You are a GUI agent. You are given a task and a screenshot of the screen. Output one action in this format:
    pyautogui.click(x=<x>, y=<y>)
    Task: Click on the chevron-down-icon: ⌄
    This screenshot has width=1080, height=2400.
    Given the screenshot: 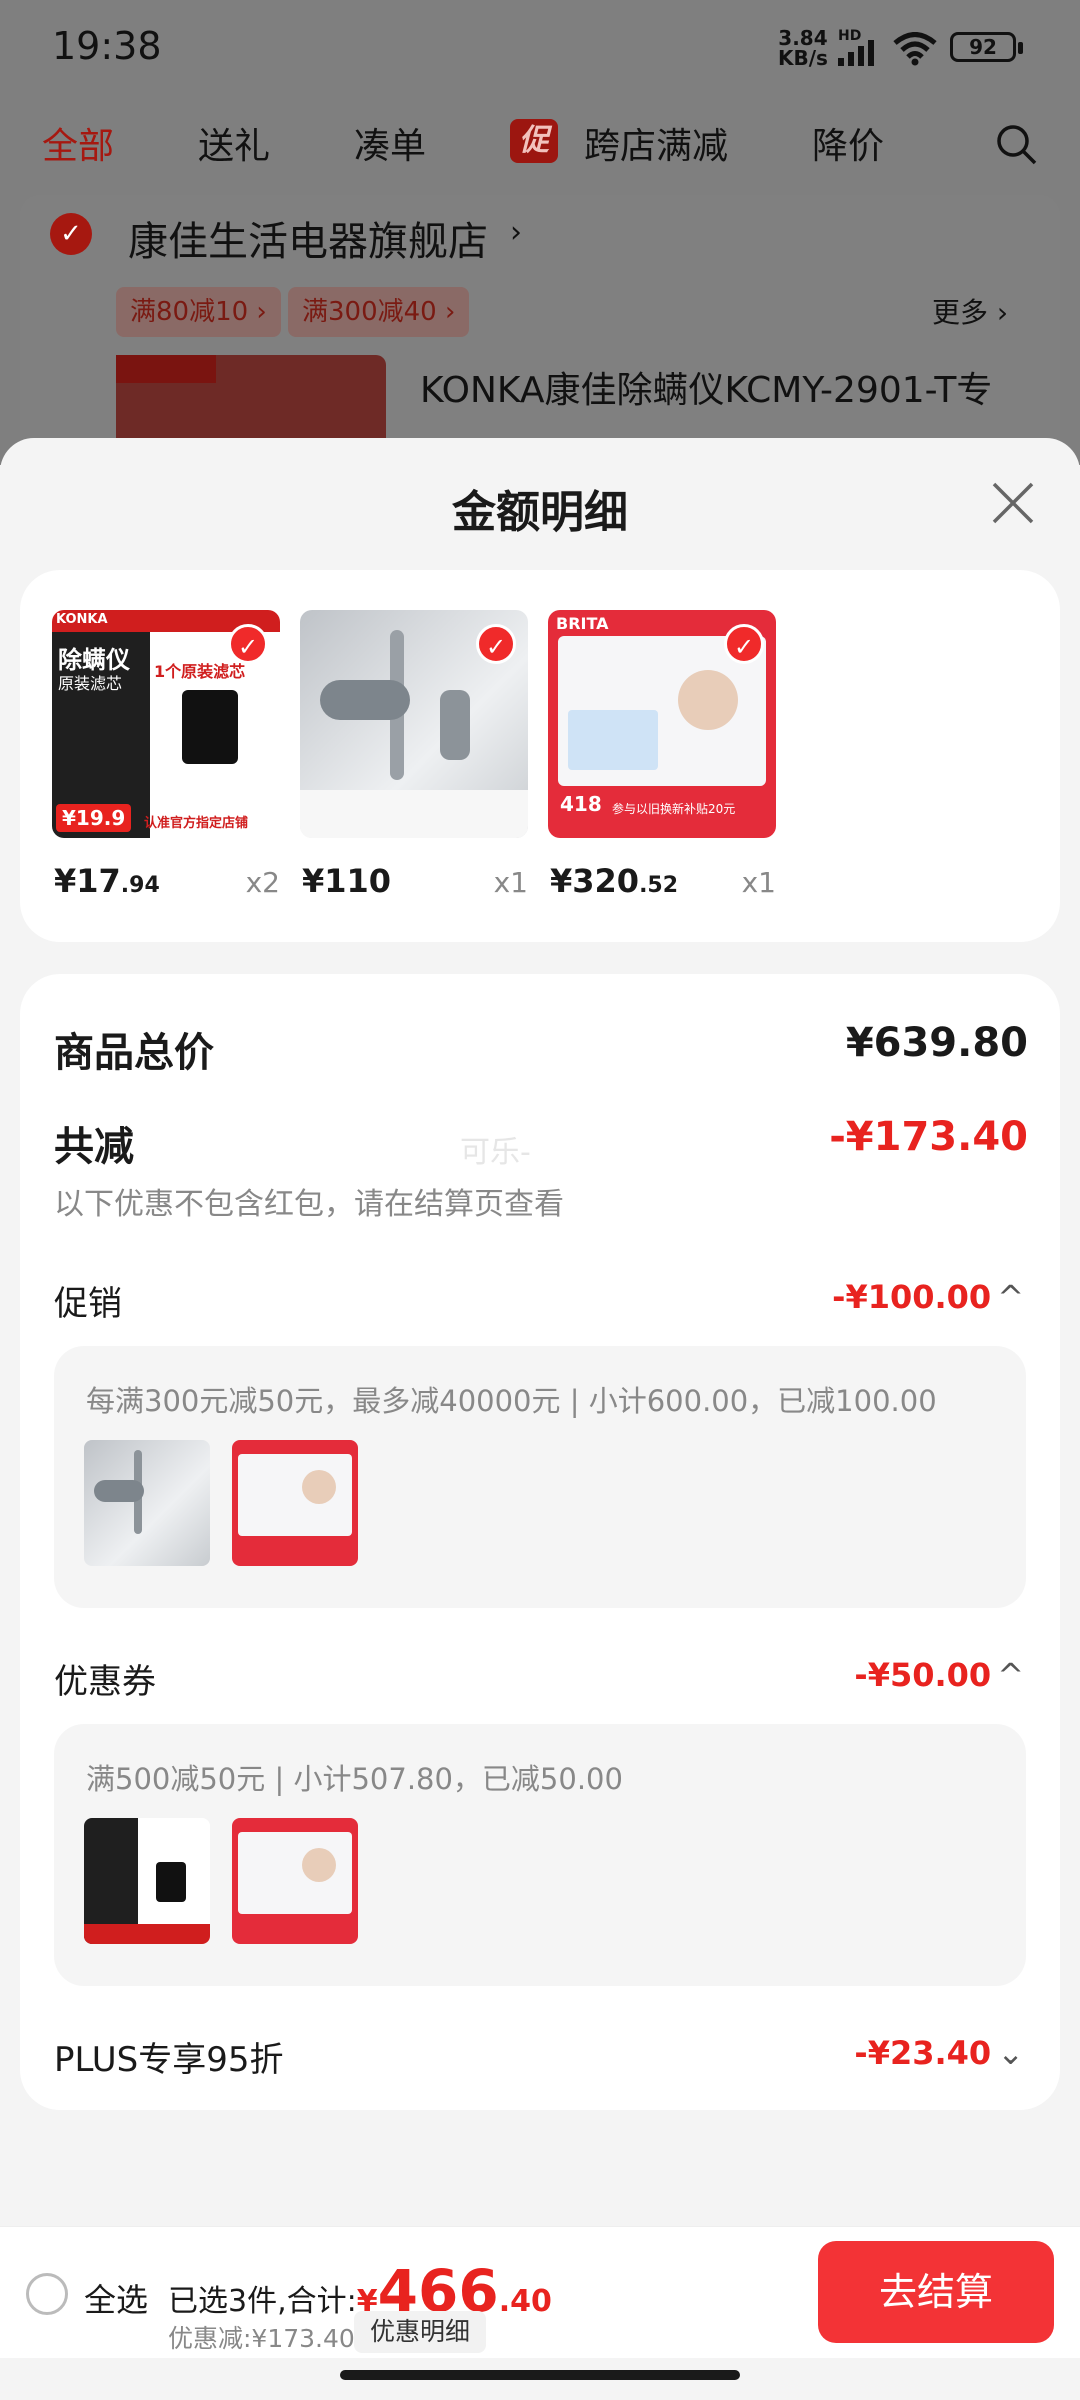 What is the action you would take?
    pyautogui.click(x=1010, y=2053)
    